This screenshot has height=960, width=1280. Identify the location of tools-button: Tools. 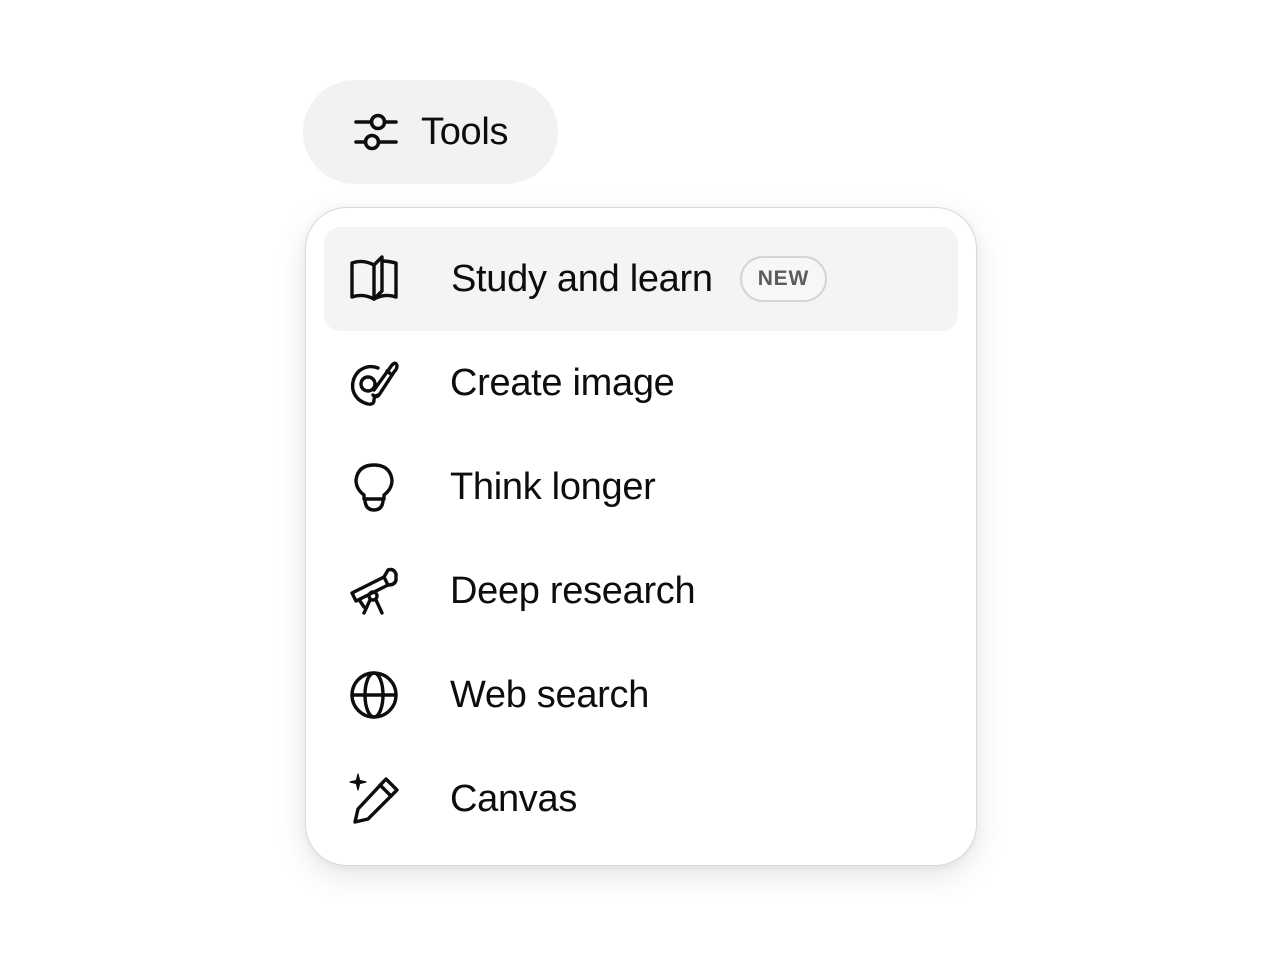
(430, 132).